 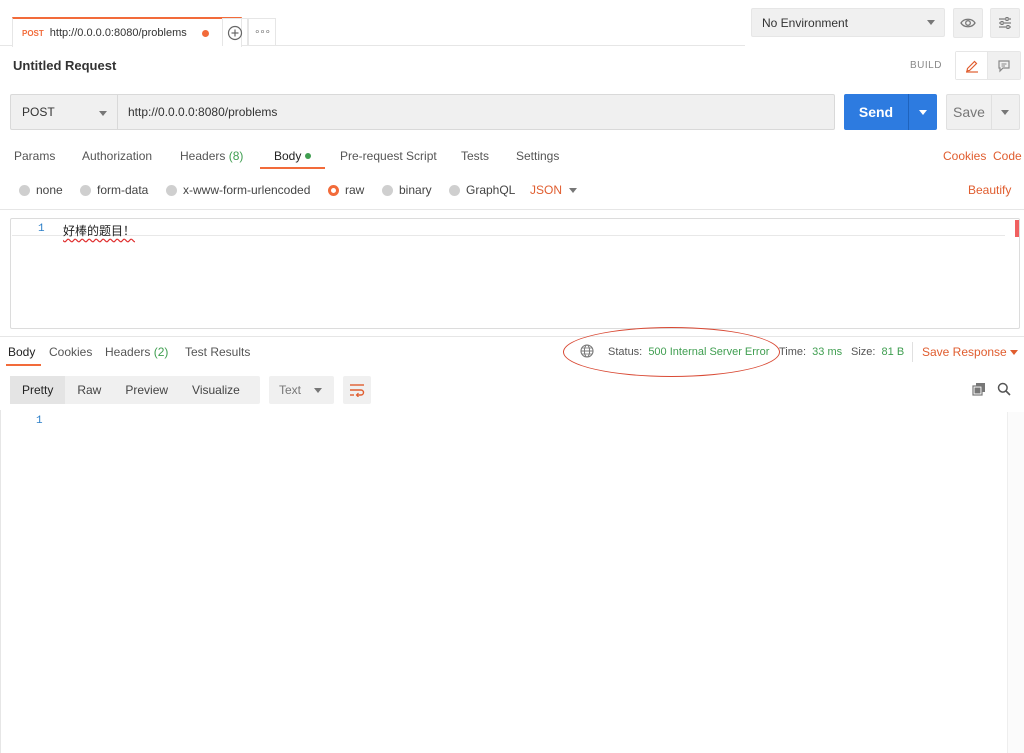 What do you see at coordinates (546, 190) in the screenshot?
I see `body-format-select: JSON` at bounding box center [546, 190].